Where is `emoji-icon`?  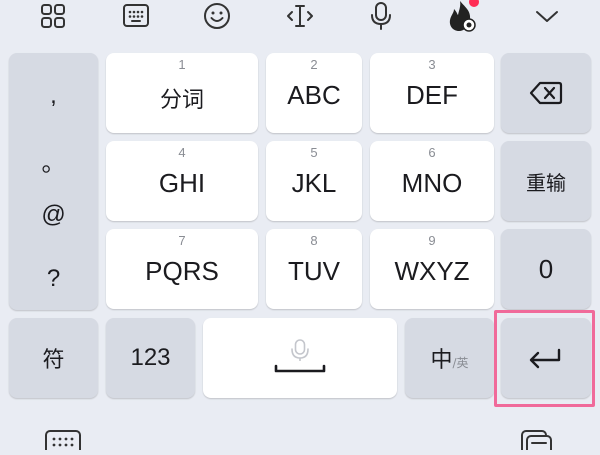
emoji-icon is located at coordinates (217, 16).